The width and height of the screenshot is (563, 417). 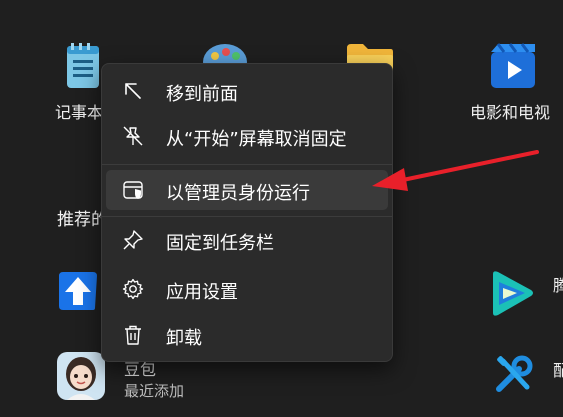 I want to click on tencent-video-icon, so click(x=513, y=293).